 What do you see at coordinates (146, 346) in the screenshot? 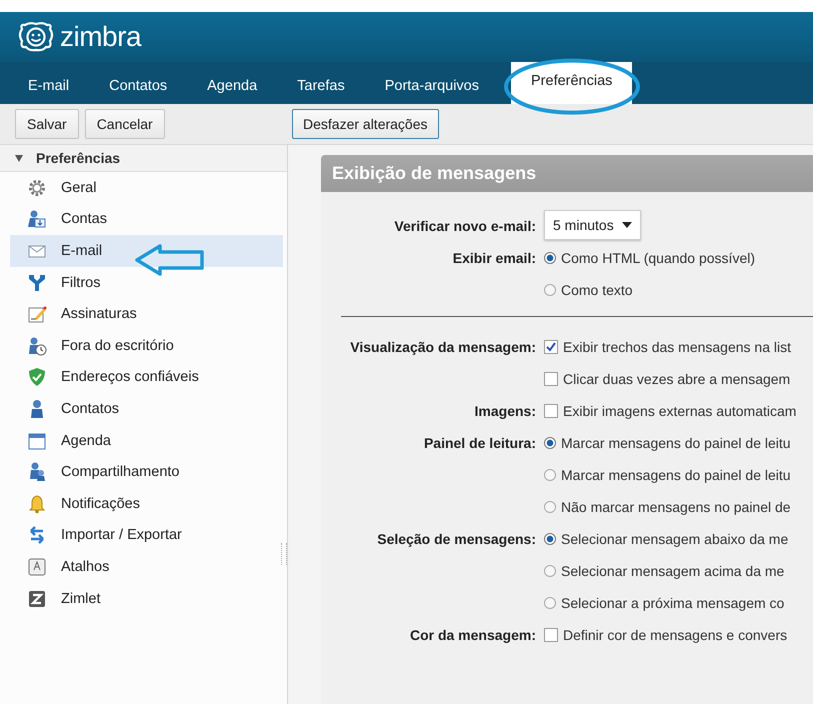
I see `sidebar-item: Fora do escritório` at bounding box center [146, 346].